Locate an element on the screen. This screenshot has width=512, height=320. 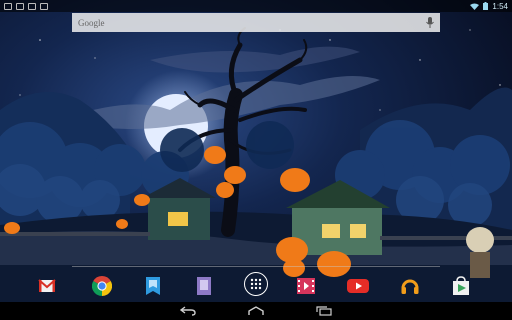
recent-apps-button is located at coordinates (324, 311).